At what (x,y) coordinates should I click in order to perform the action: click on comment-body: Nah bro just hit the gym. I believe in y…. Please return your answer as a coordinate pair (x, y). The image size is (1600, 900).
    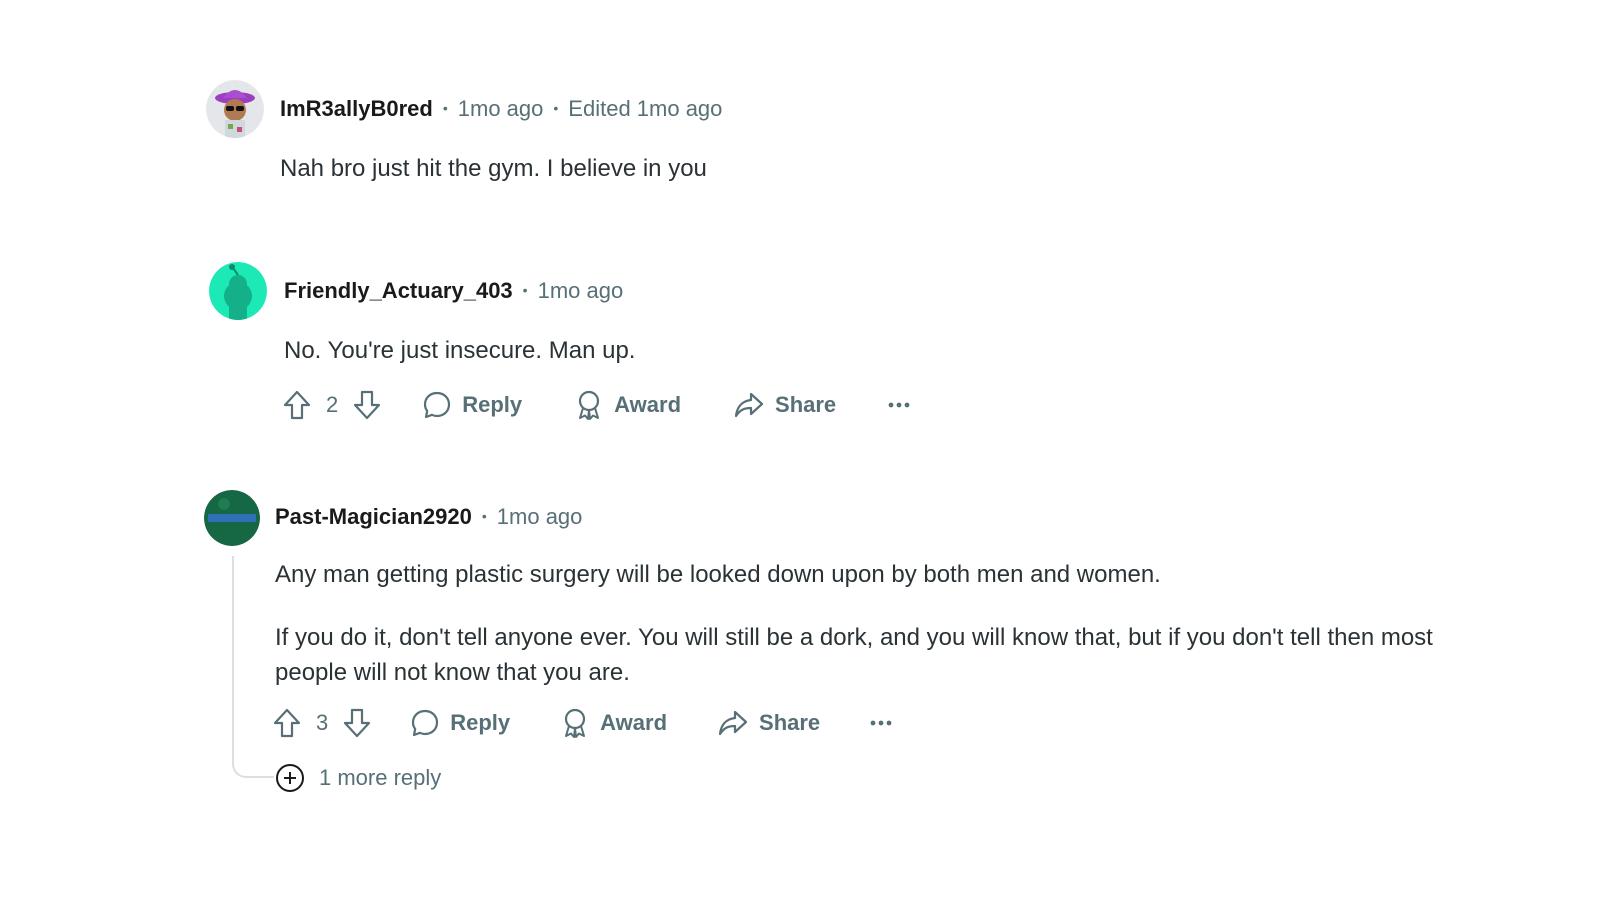
    Looking at the image, I should click on (493, 168).